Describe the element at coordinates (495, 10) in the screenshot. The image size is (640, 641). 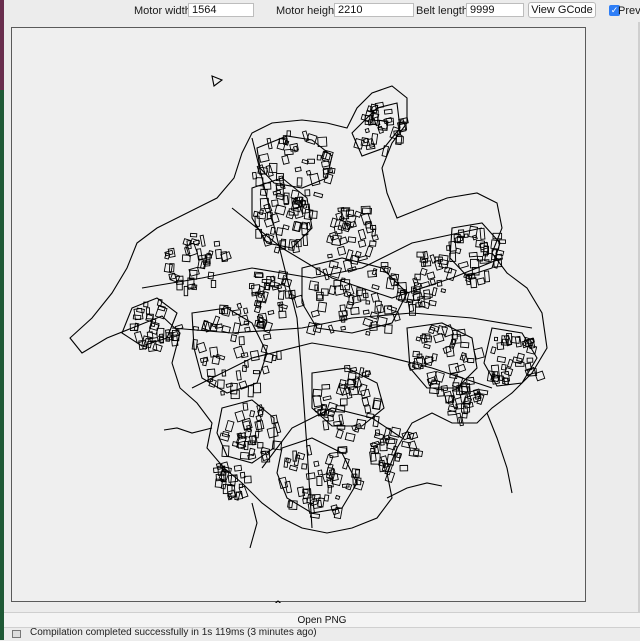
I see `belt-length-input` at that location.